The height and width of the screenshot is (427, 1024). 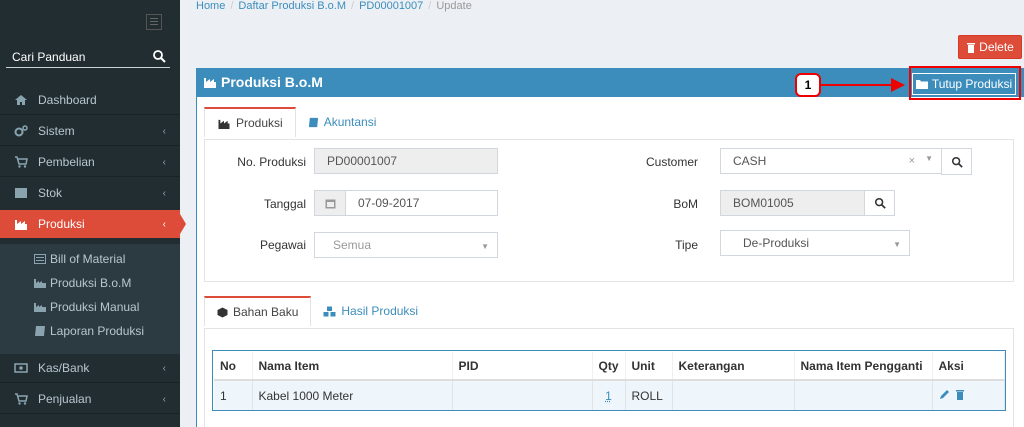 I want to click on submenu-item-bill-of-material: Bill of Material, so click(x=79, y=259).